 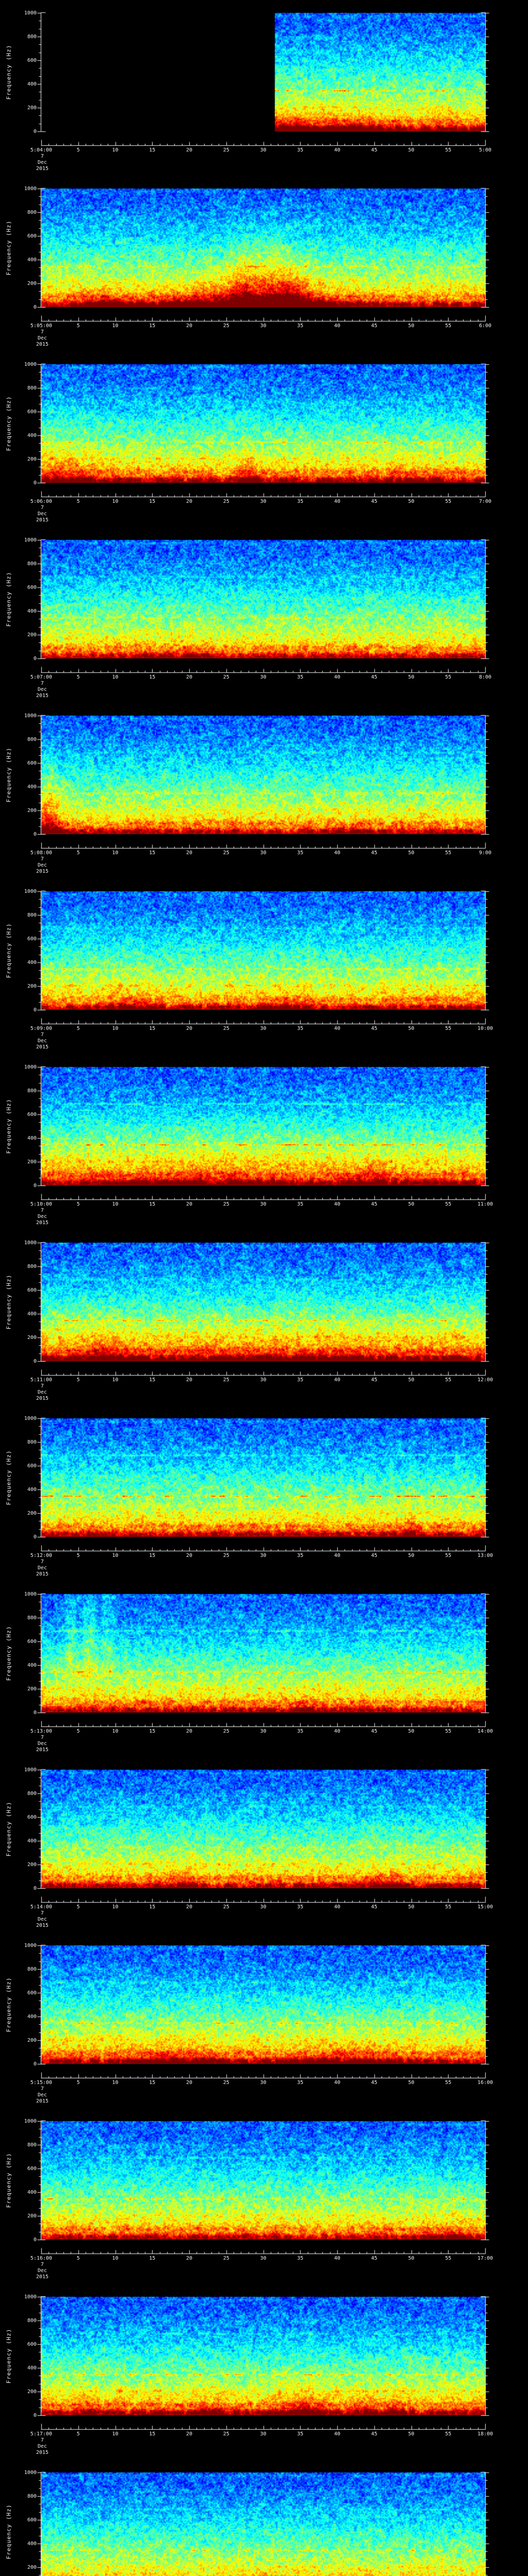 I want to click on x-tick-label: 5:07:00, so click(x=41, y=677).